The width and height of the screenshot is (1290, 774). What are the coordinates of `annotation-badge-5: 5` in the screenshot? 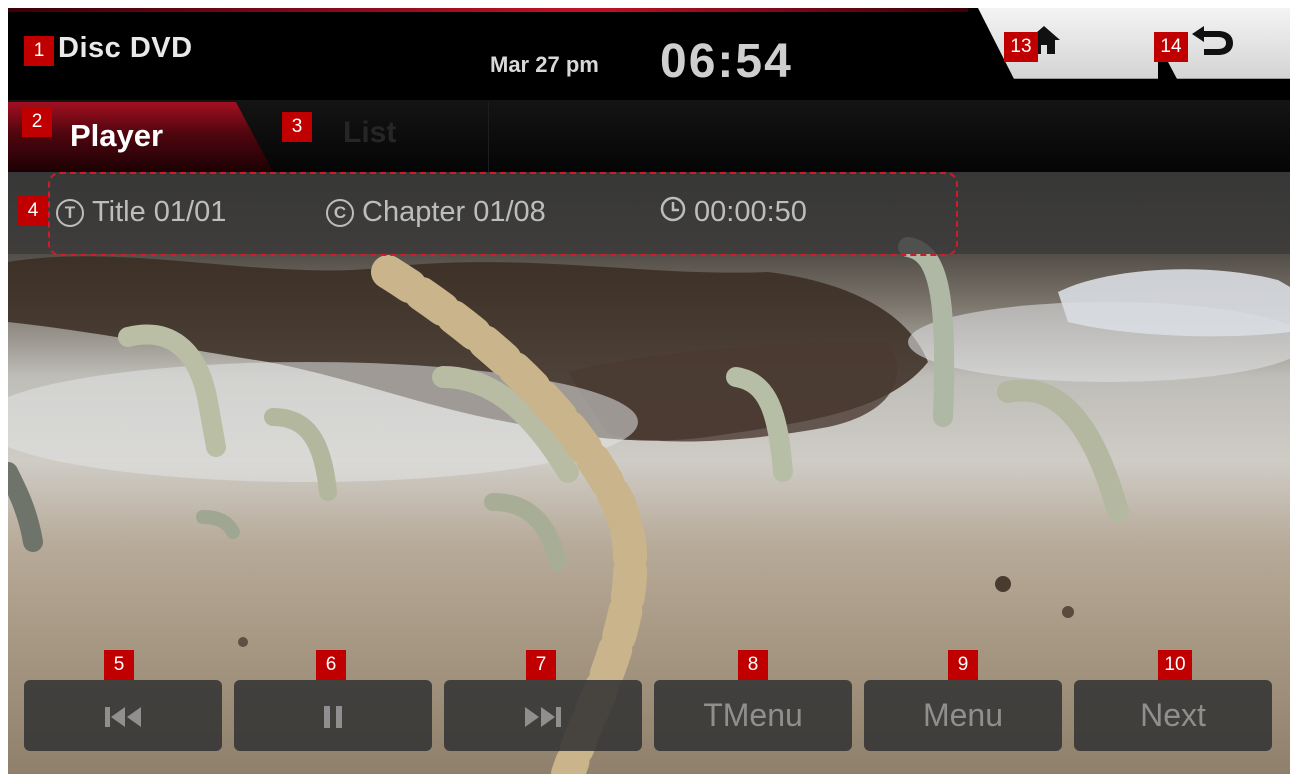 It's located at (119, 665).